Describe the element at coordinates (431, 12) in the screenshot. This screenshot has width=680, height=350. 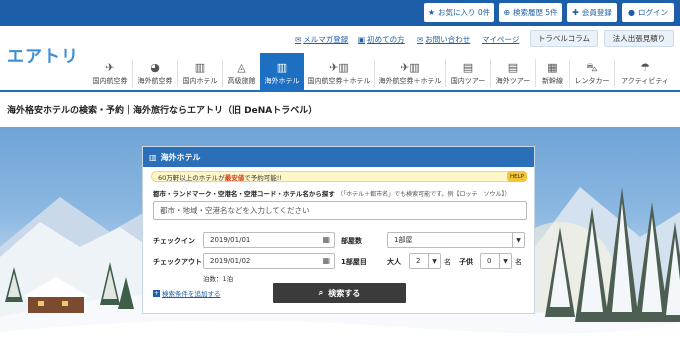
I see `star-icon: ★` at that location.